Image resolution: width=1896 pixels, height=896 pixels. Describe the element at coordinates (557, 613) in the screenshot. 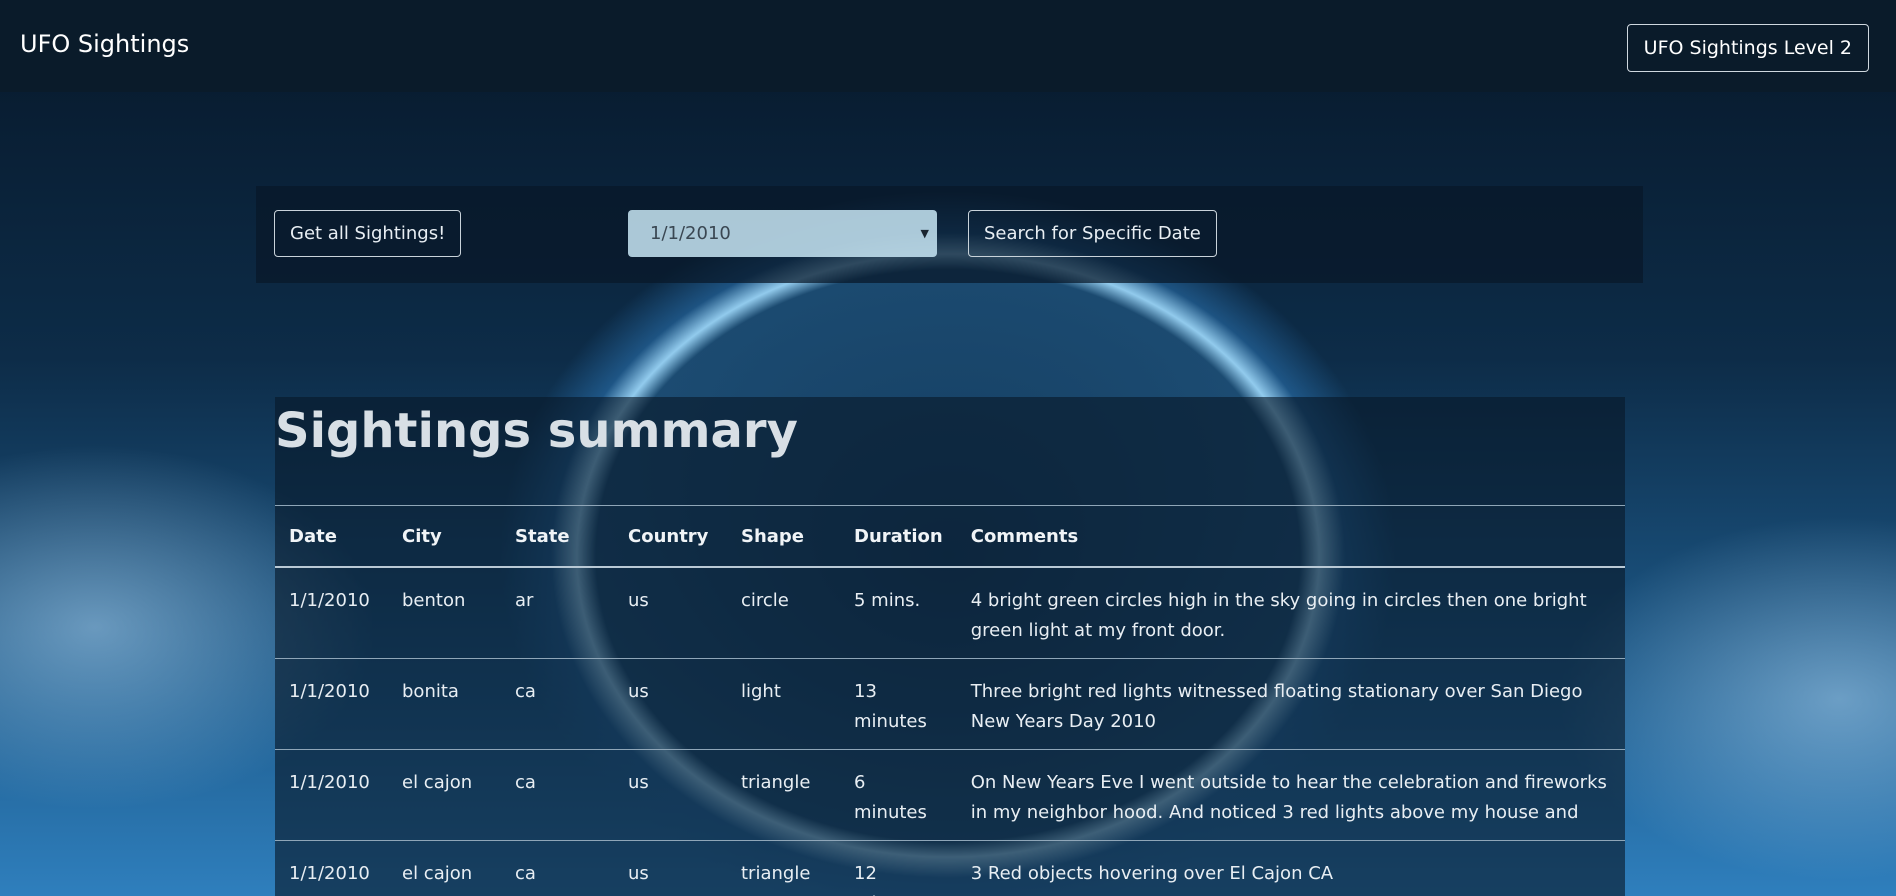

I see `cell-state: ar` at that location.